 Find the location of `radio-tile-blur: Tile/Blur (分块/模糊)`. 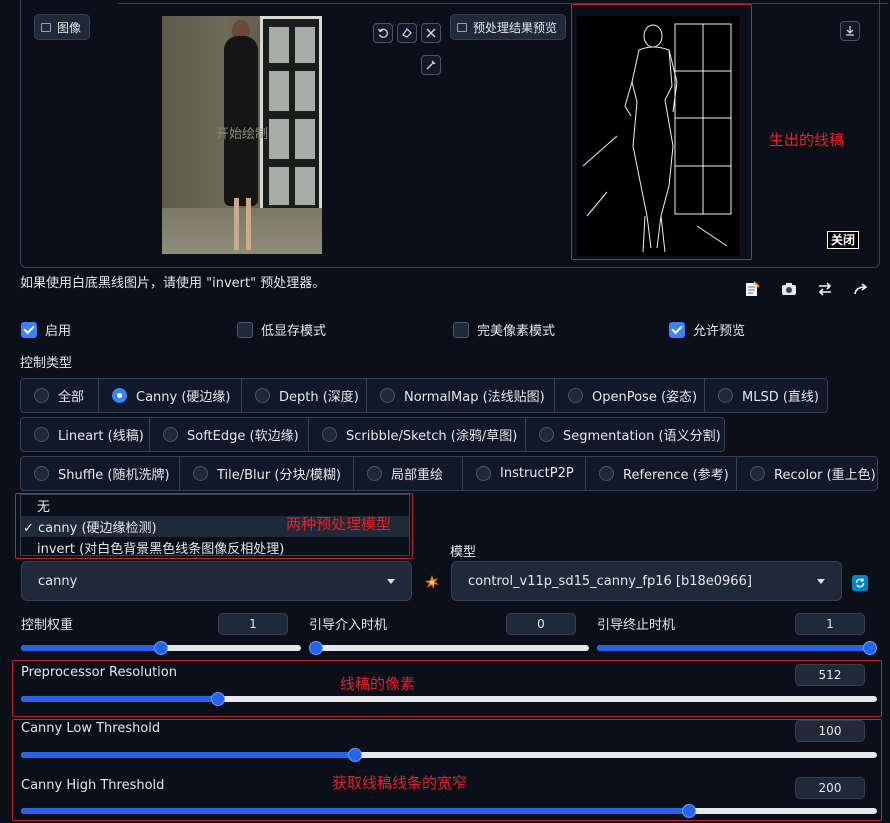

radio-tile-blur: Tile/Blur (分块/模糊) is located at coordinates (266, 473).